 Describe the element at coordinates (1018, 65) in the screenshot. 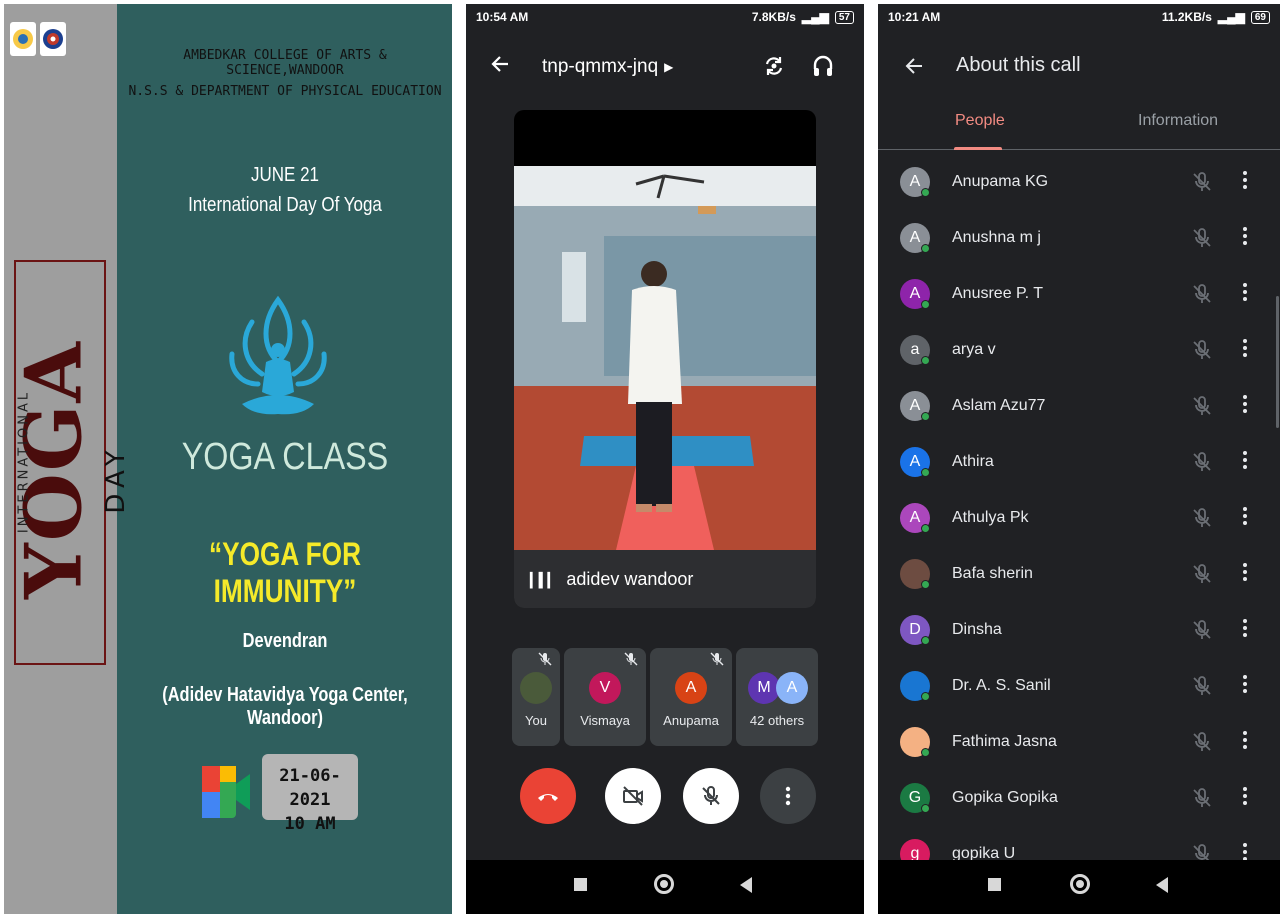

I see `page-title: About this call` at that location.